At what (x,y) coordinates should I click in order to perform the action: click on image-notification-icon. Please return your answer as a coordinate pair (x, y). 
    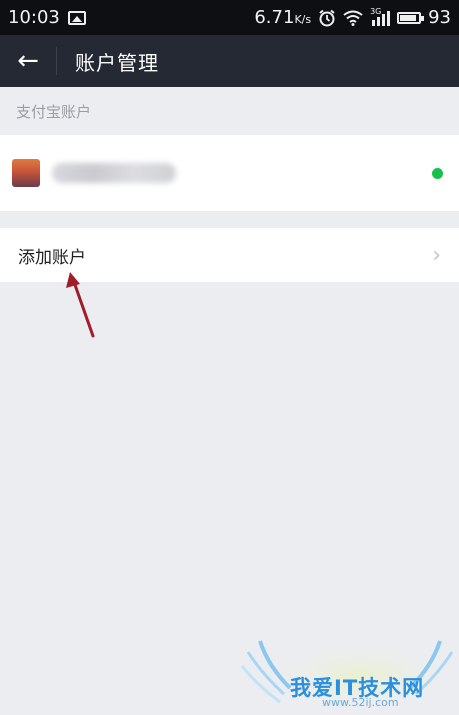
    Looking at the image, I should click on (76, 17).